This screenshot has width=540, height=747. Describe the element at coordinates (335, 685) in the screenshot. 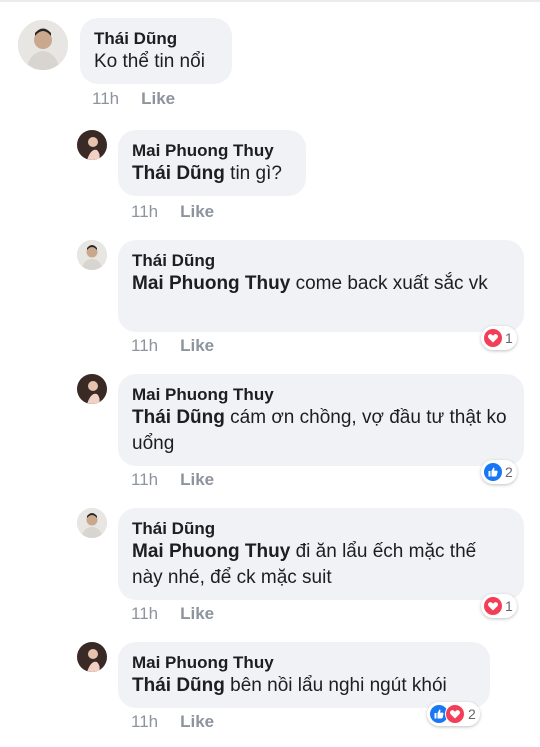

I see `comment-body: bên nồi lẩu nghi ngút khói` at that location.